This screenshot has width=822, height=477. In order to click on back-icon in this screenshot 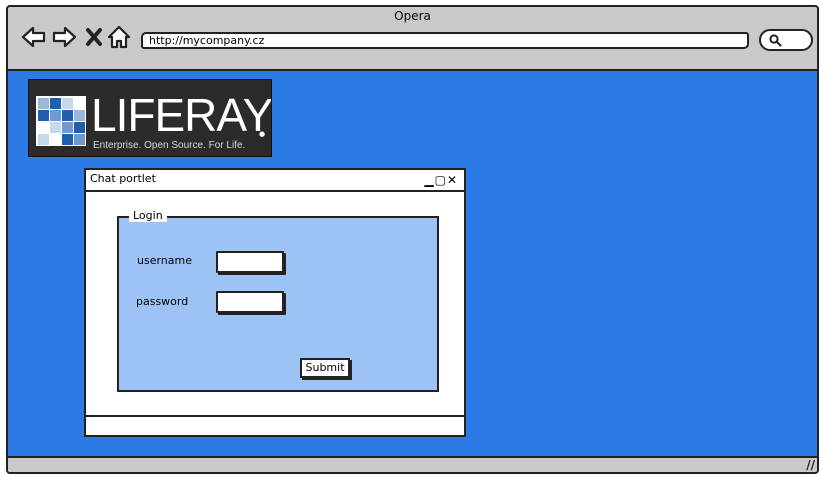, I will do `click(34, 37)`.